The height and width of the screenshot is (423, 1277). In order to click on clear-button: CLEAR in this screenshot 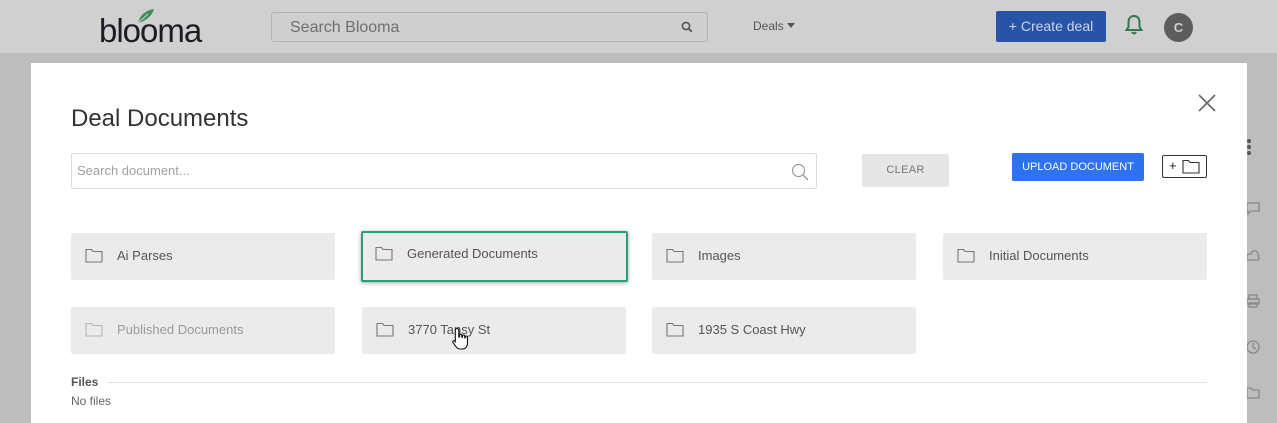, I will do `click(905, 170)`.